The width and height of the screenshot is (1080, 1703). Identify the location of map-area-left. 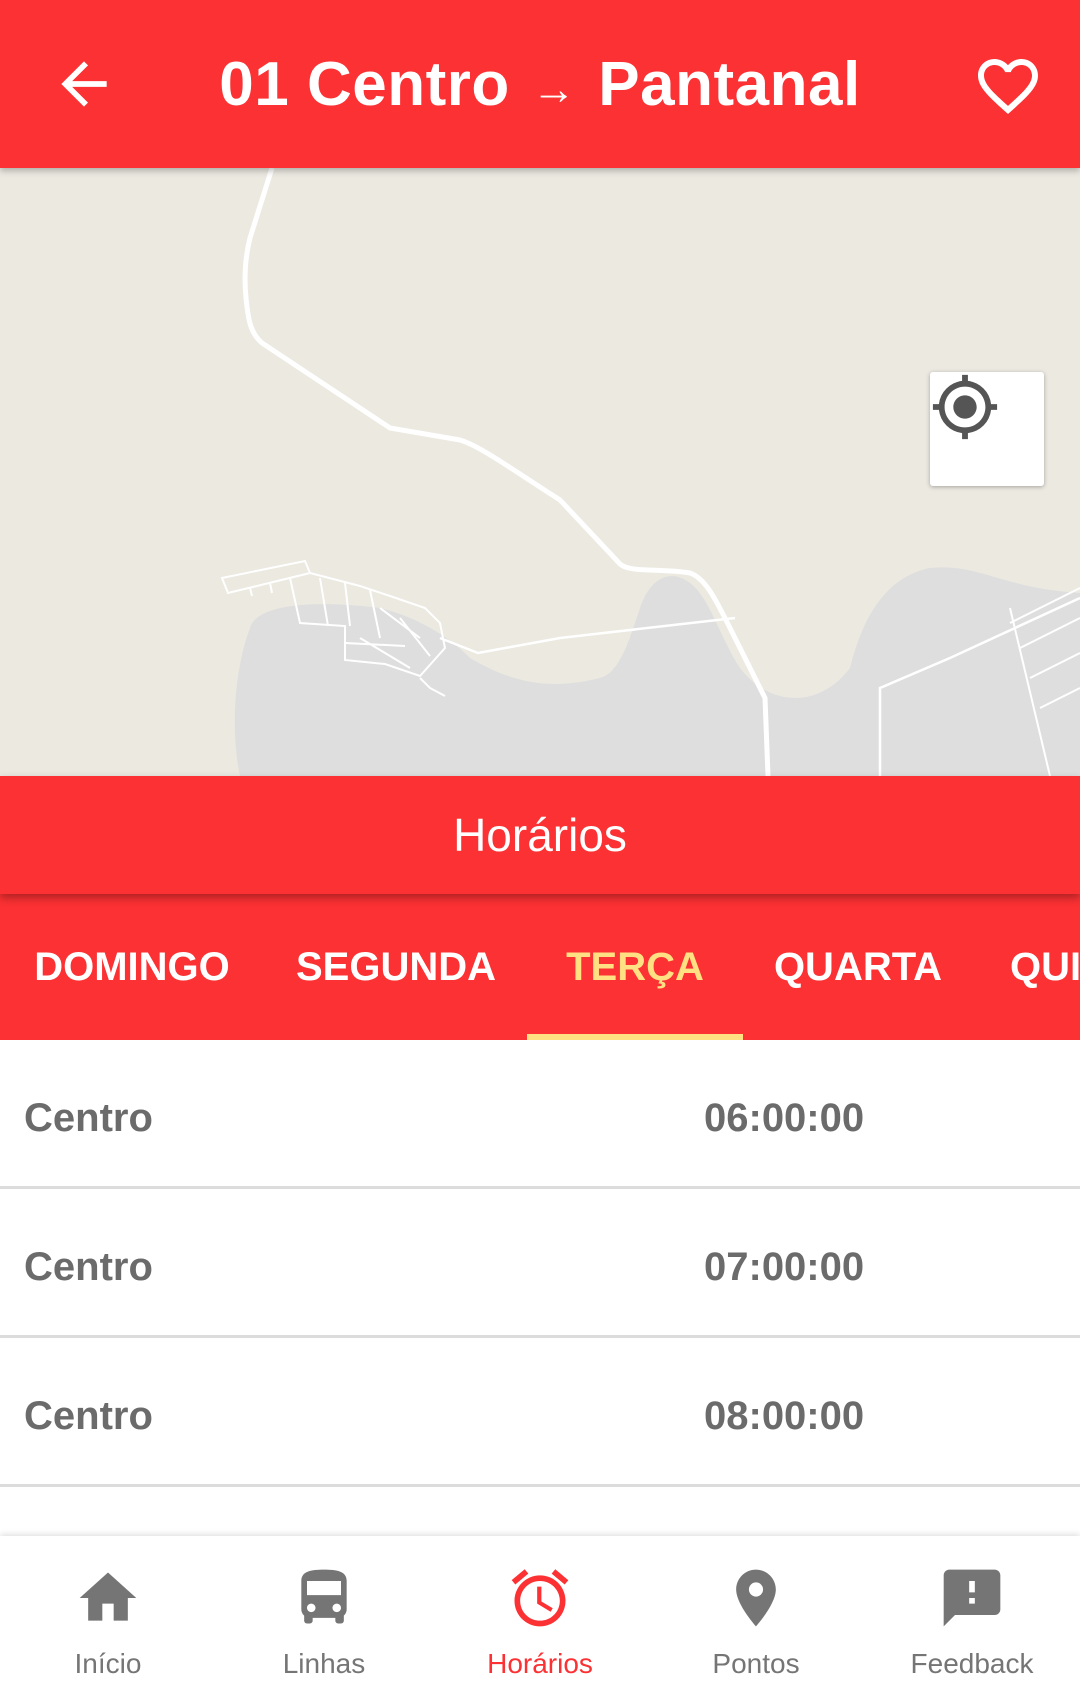
(657, 671).